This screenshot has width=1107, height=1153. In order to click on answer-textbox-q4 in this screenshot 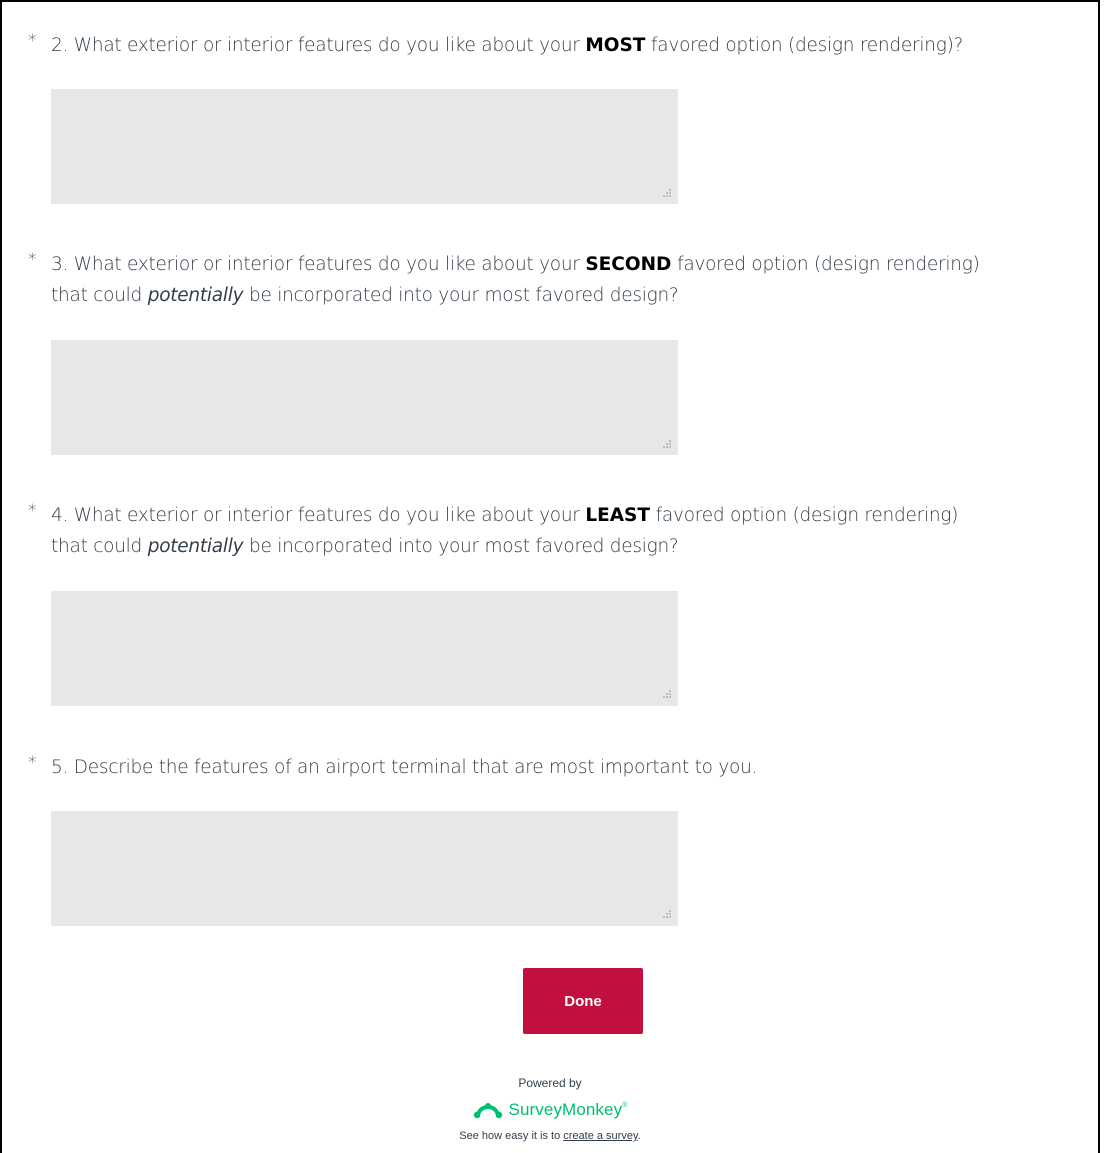, I will do `click(364, 648)`.